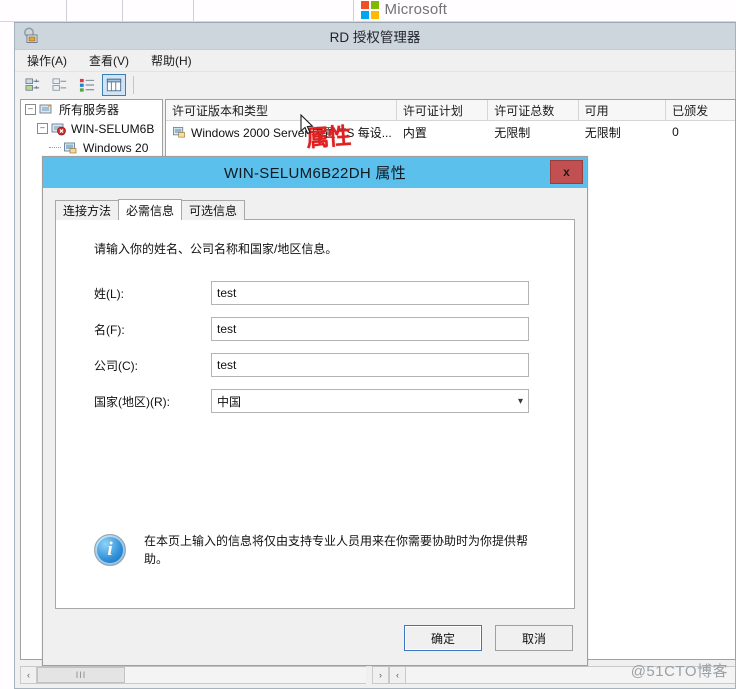 The image size is (736, 689). What do you see at coordinates (109, 329) in the screenshot?
I see `first-name-label: 名(F):` at bounding box center [109, 329].